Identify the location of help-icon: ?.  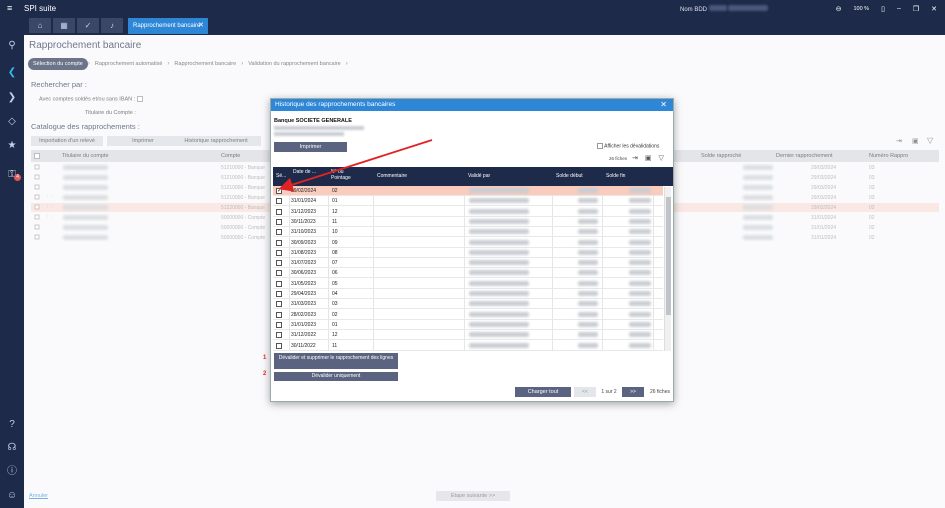
(12, 425).